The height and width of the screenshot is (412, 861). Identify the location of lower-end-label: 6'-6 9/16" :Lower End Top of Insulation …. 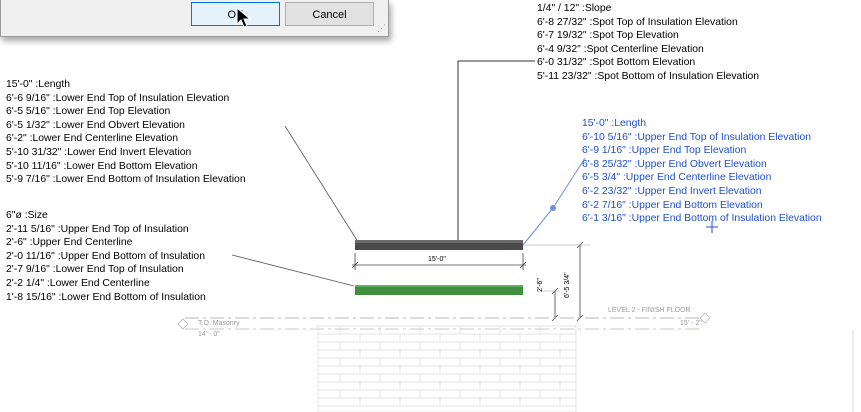
(118, 98).